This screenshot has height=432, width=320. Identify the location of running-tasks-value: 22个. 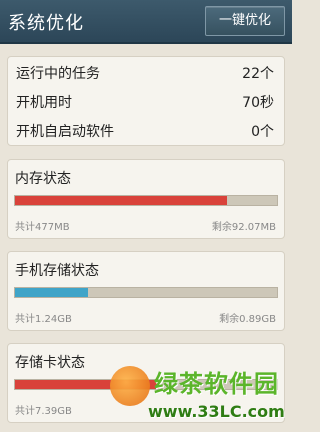
(258, 74).